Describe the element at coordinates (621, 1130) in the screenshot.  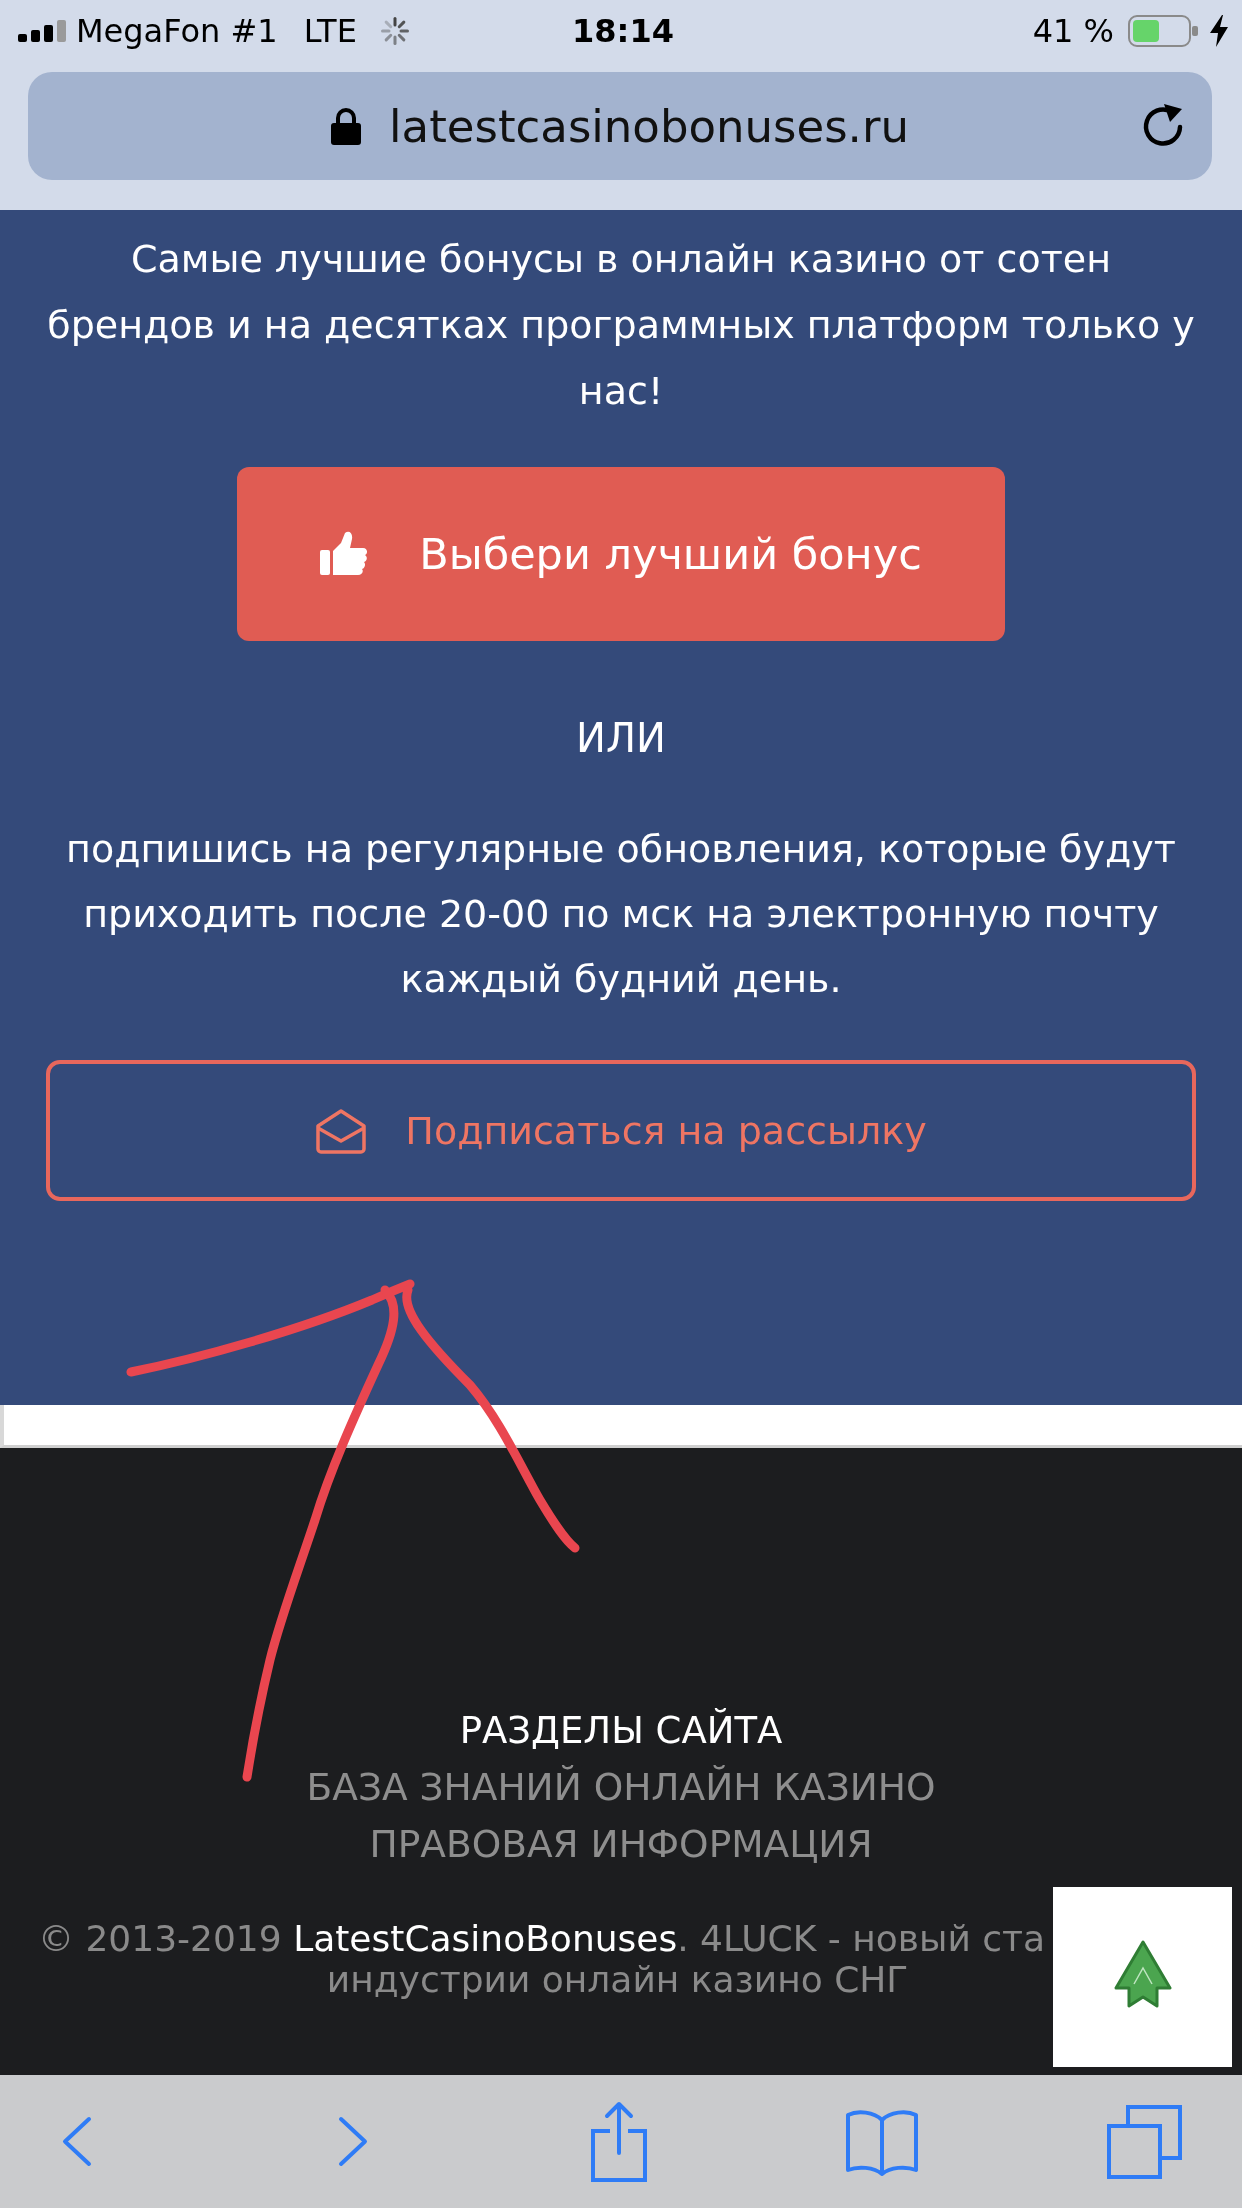
I see `subscribe-button: Подписаться на рассылку` at that location.